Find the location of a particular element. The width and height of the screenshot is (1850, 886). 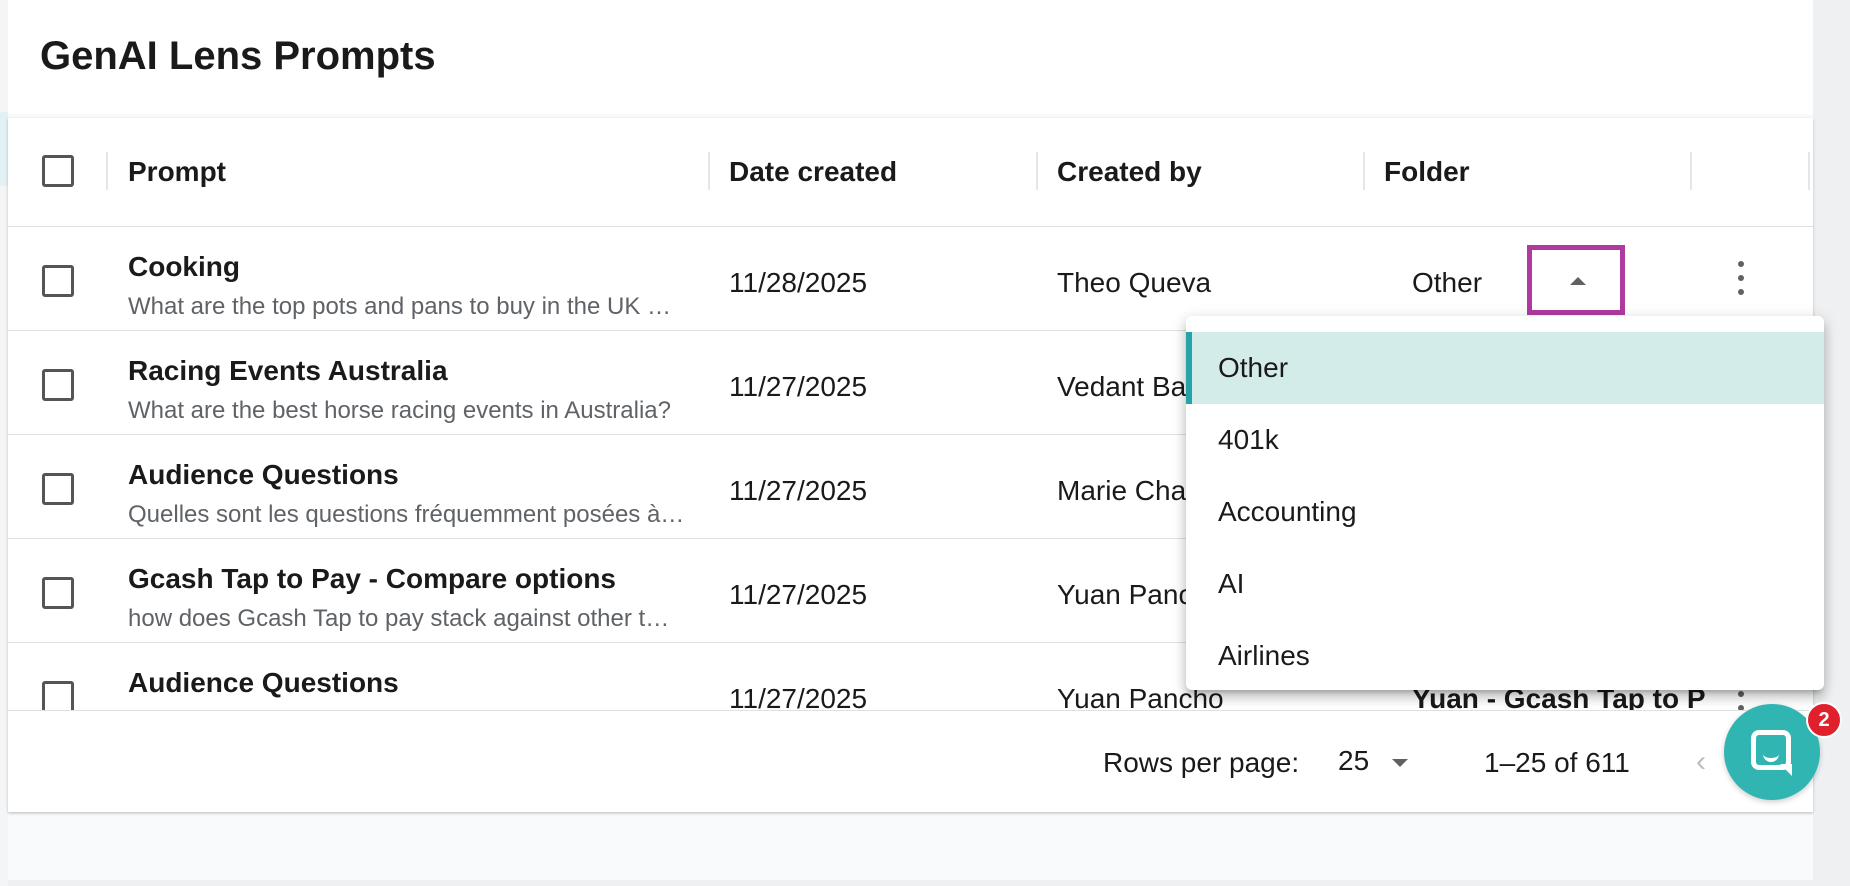

rows-per-page-select: 25 is located at coordinates (1353, 761).